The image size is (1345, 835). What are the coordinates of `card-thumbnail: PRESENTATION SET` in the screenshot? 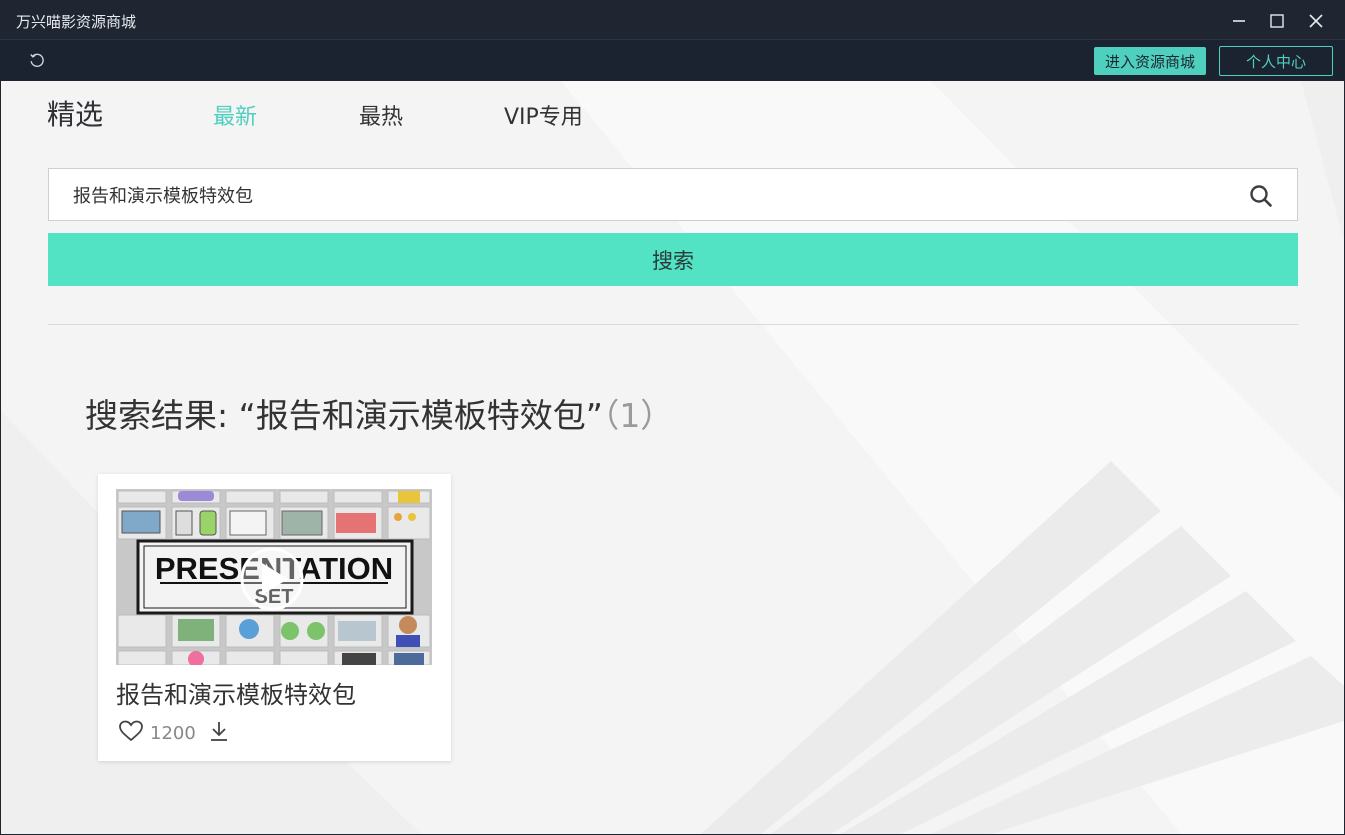 It's located at (274, 577).